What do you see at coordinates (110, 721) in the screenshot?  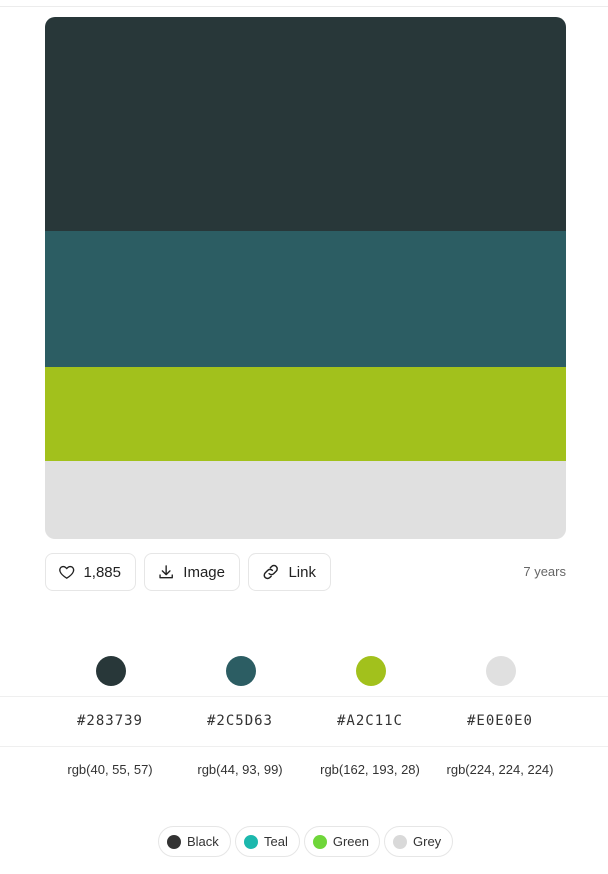 I see `hex-code: #283739` at bounding box center [110, 721].